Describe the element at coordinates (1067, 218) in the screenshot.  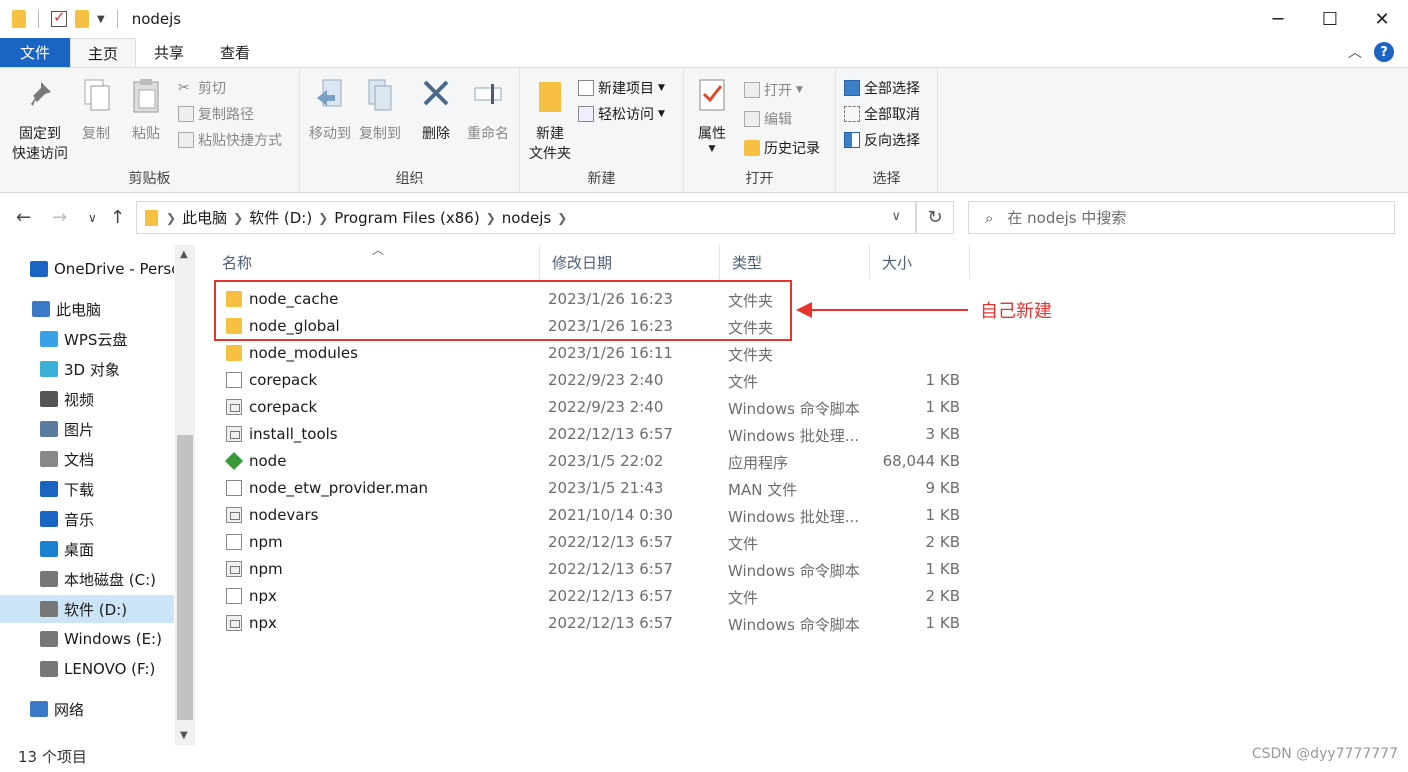
I see `search-placeholder: 在 nodejs 中搜索` at that location.